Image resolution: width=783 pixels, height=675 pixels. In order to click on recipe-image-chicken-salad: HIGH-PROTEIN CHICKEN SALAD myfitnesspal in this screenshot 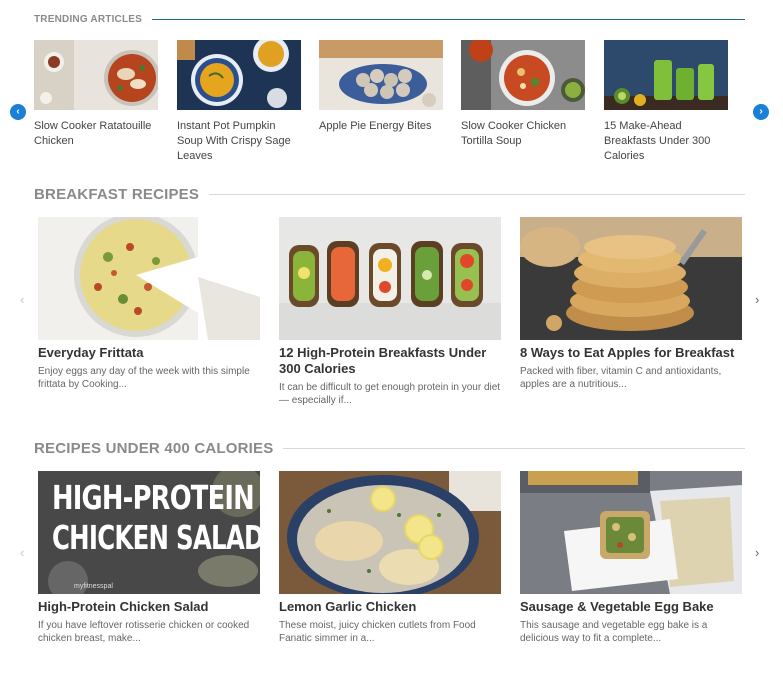, I will do `click(149, 532)`.